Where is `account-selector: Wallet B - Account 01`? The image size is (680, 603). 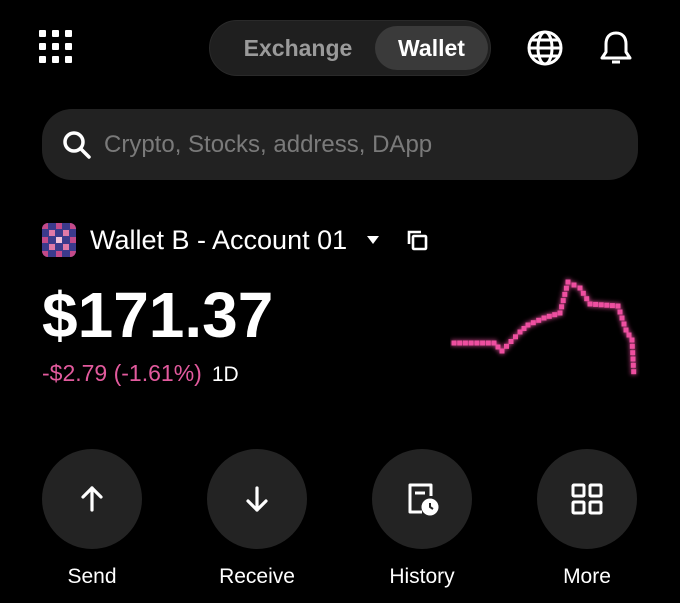 account-selector: Wallet B - Account 01 is located at coordinates (235, 240).